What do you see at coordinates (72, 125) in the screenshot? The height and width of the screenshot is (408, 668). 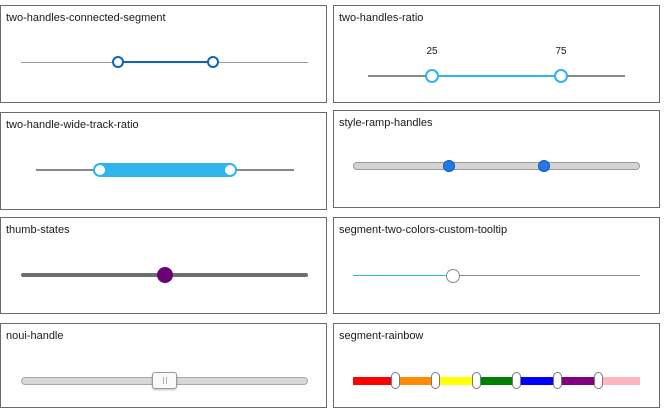 I see `card-title: two-handle-wide-track-ratio` at bounding box center [72, 125].